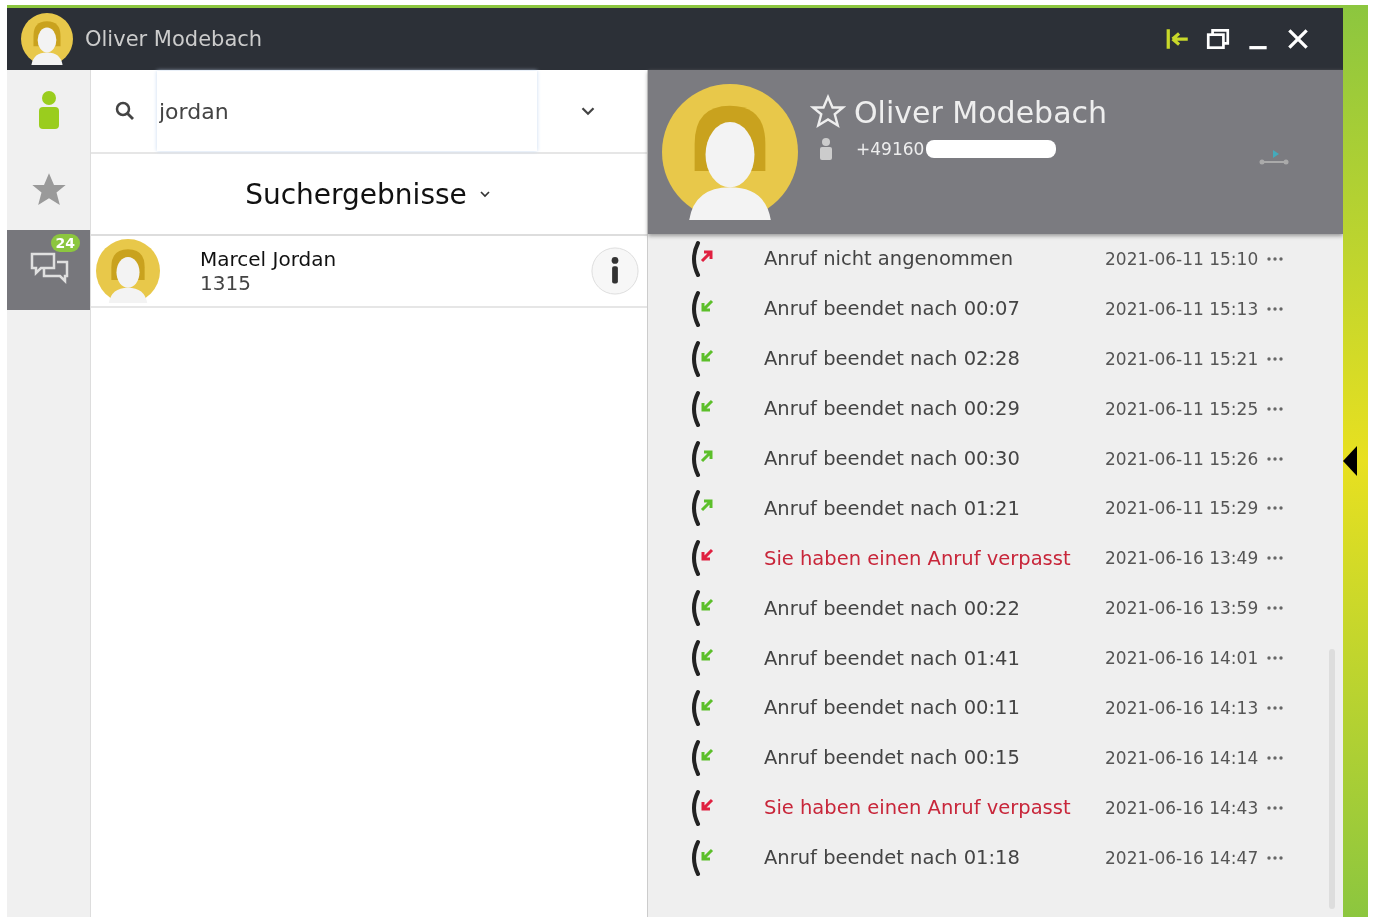  I want to click on call-description: Anruf beendet nach 01:18, so click(892, 858).